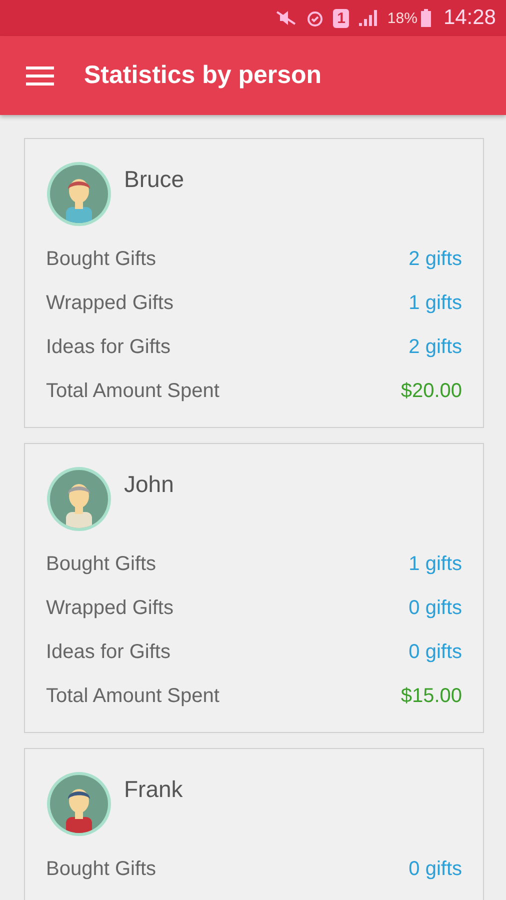 This screenshot has width=506, height=900. What do you see at coordinates (341, 18) in the screenshot?
I see `sim-indicator: 1` at bounding box center [341, 18].